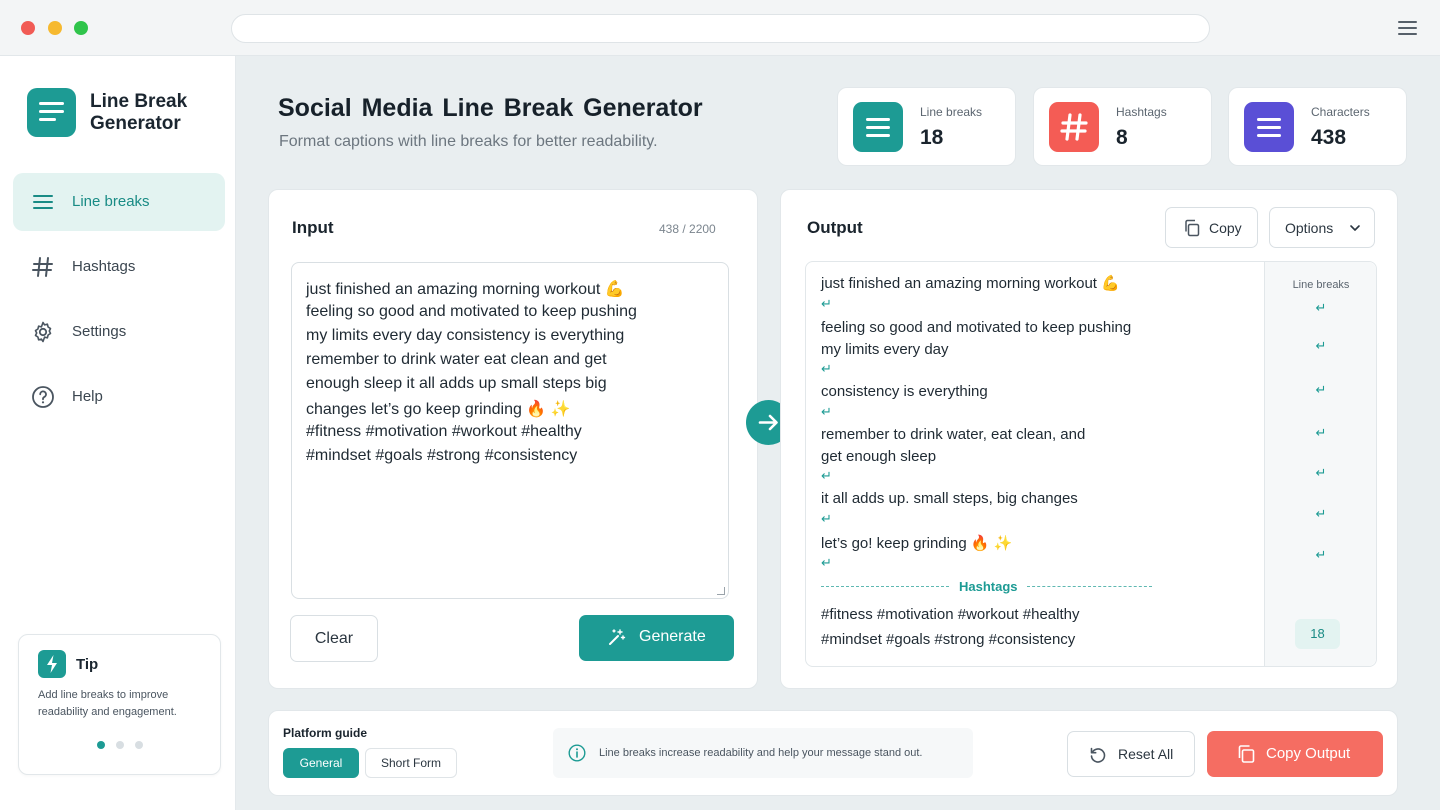 The image size is (1440, 810). I want to click on app-title: Line Break Generator, so click(139, 112).